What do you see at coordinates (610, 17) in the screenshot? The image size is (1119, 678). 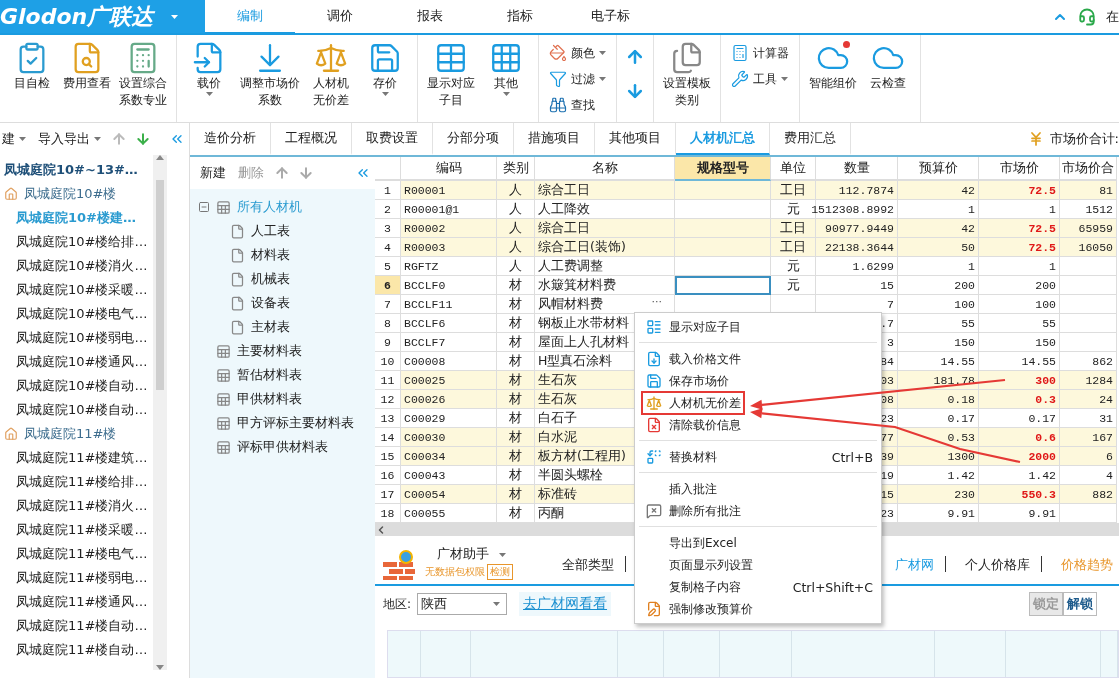 I see `menu-tab: 电子标` at bounding box center [610, 17].